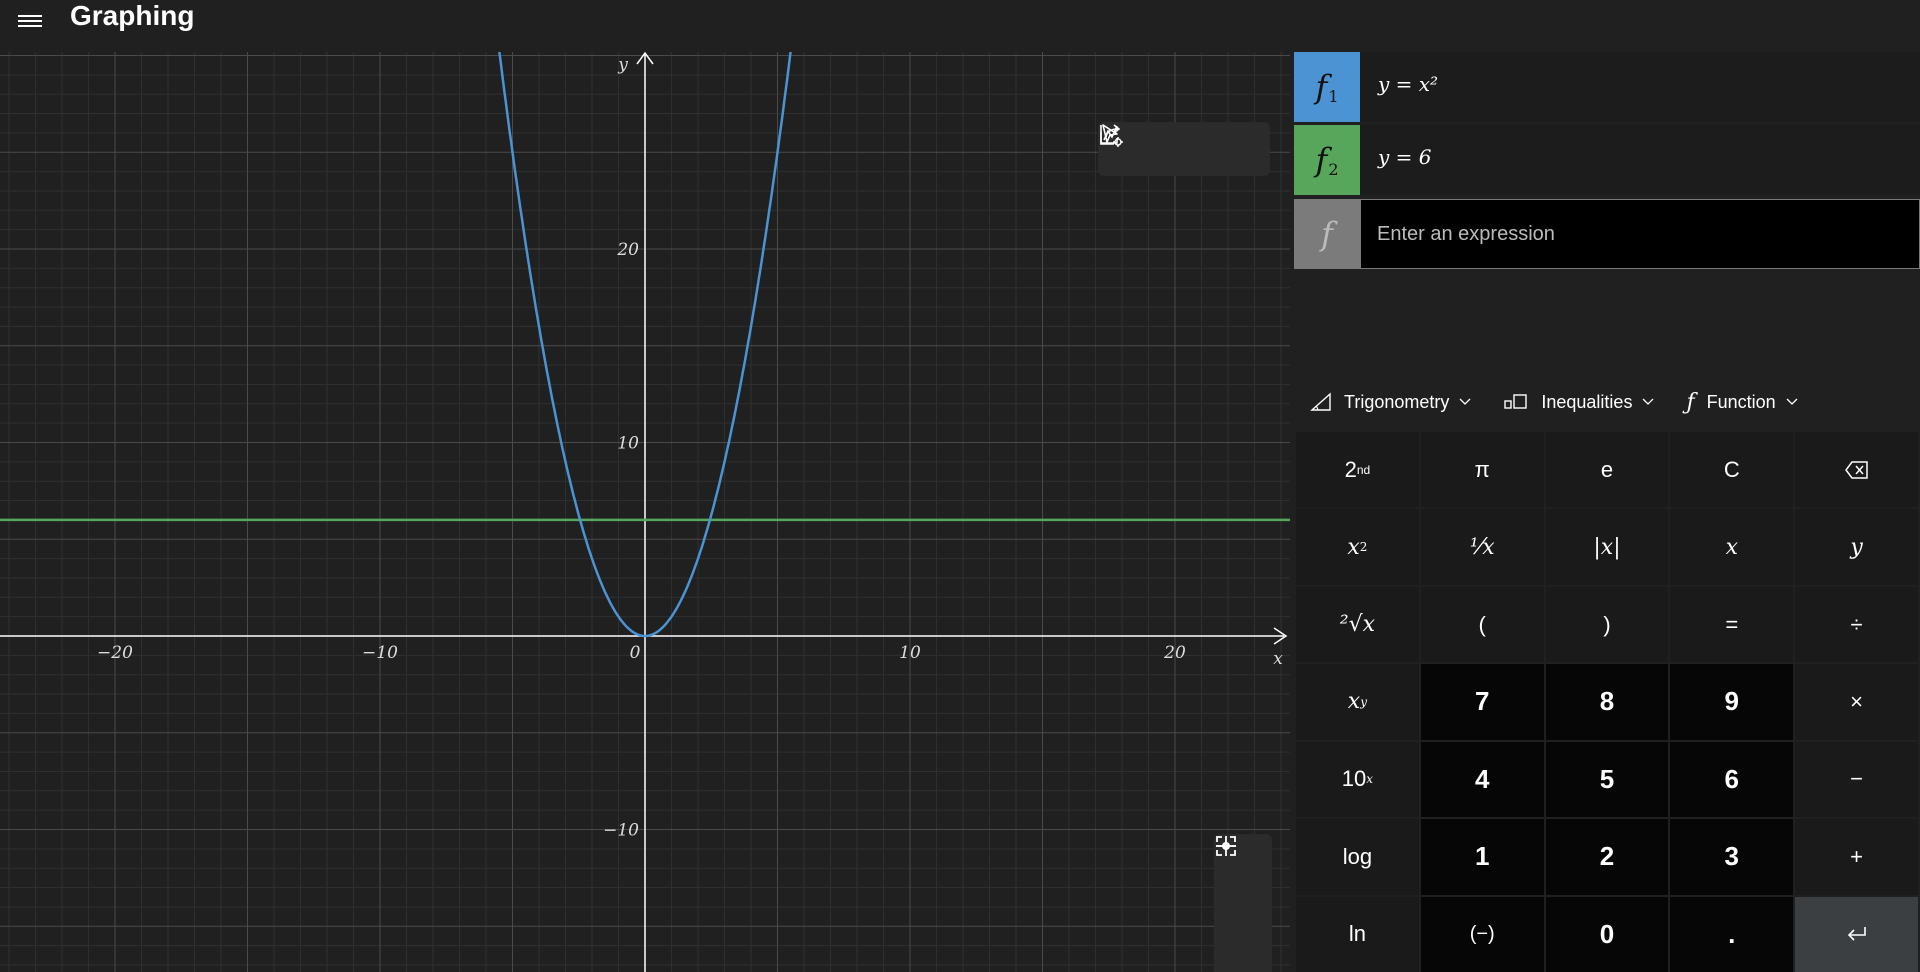 The width and height of the screenshot is (1920, 972). What do you see at coordinates (1357, 702) in the screenshot?
I see `key-x-power-y: xy` at bounding box center [1357, 702].